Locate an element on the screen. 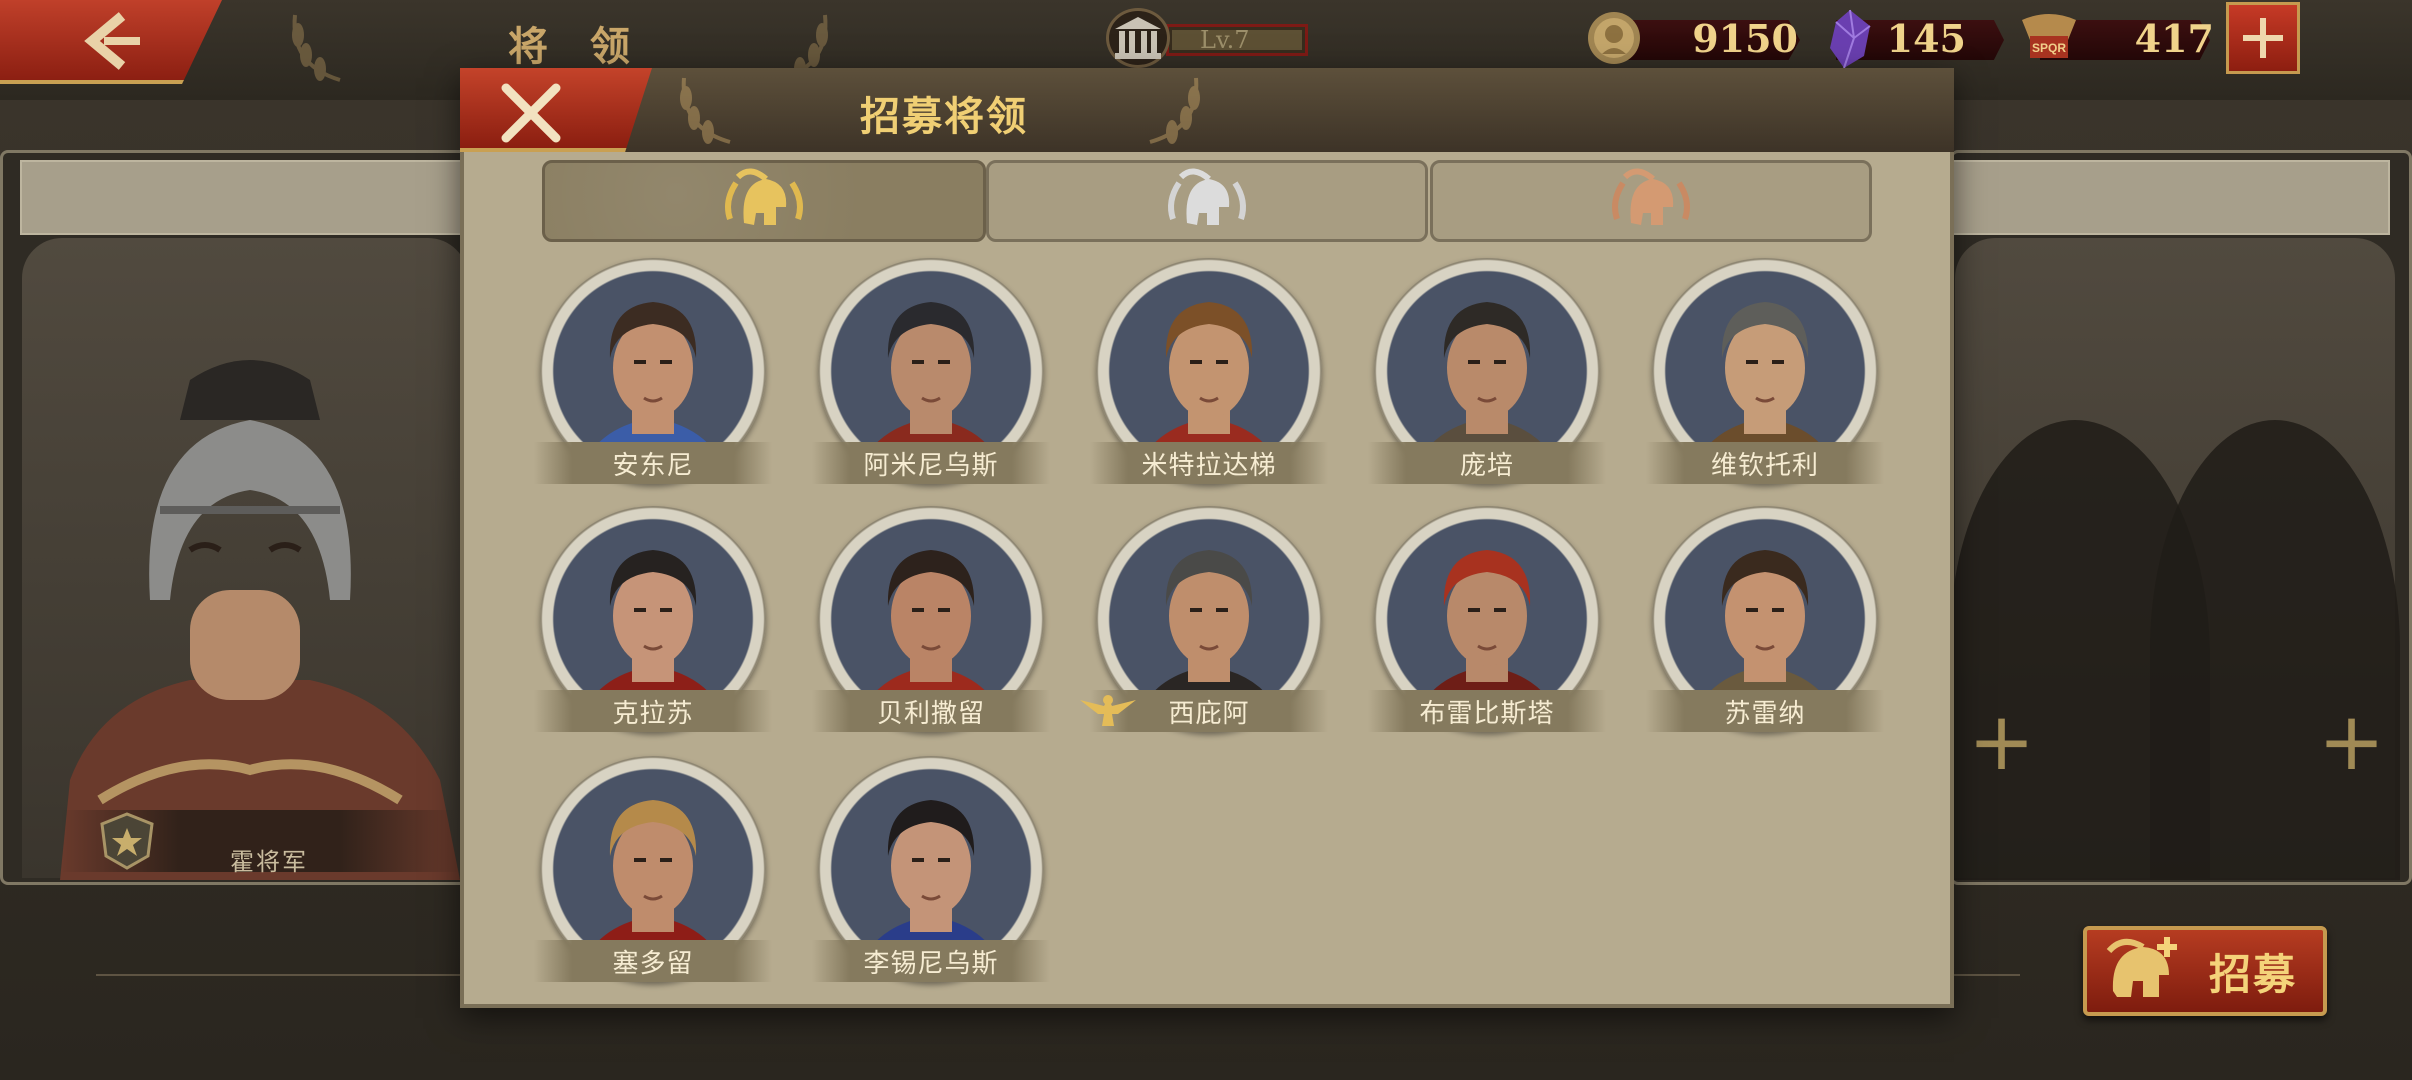 The height and width of the screenshot is (1080, 2412). general-card: 布雷比斯塔 is located at coordinates (1487, 622).